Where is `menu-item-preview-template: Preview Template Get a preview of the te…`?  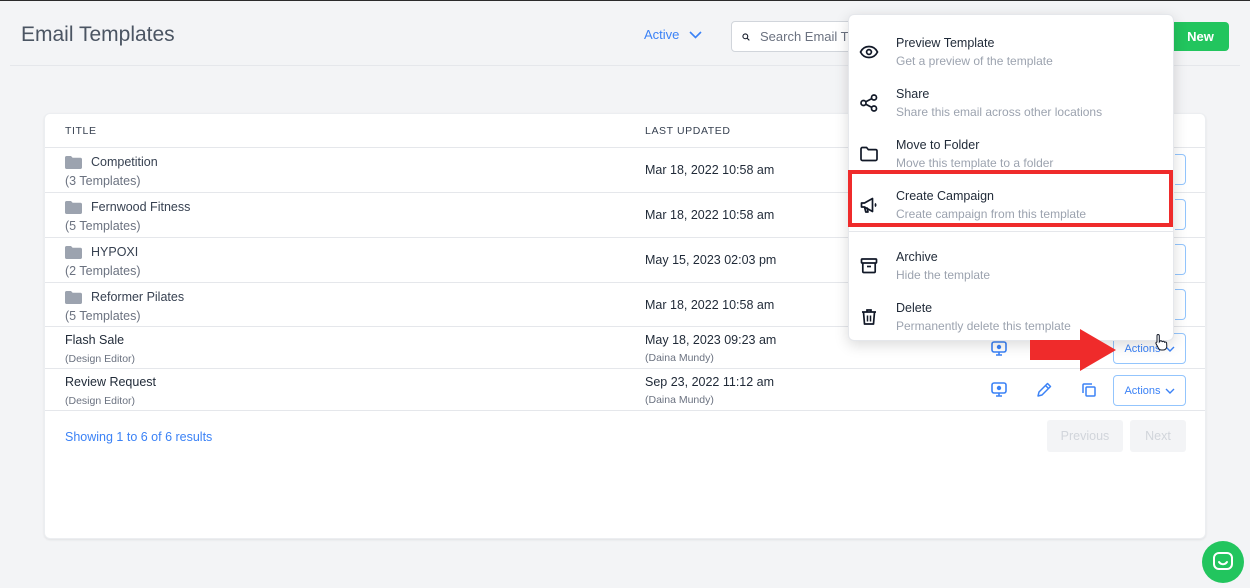
menu-item-preview-template: Preview Template Get a preview of the te… is located at coordinates (1011, 47).